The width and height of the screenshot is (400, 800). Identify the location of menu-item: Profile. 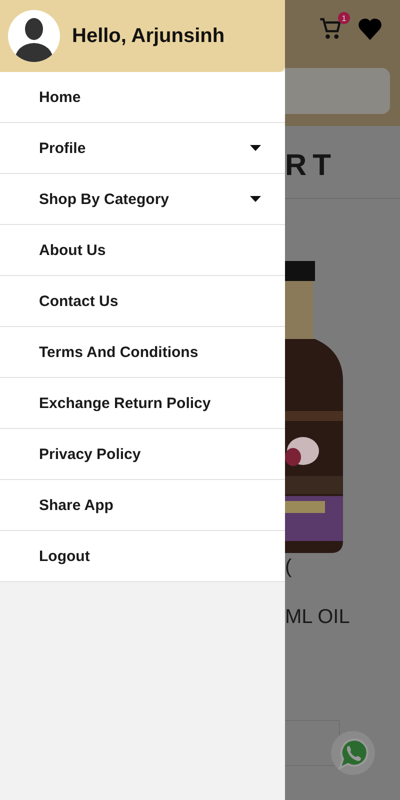
(142, 148).